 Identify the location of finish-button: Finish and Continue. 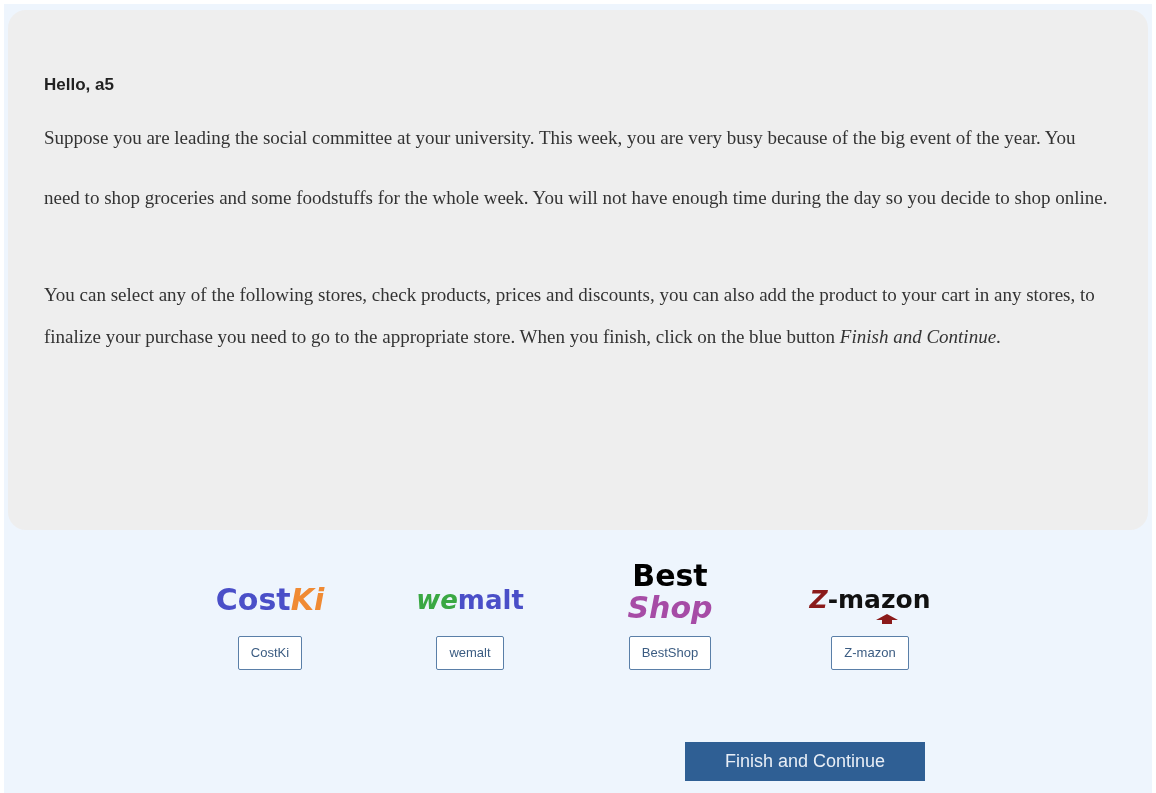
(805, 761).